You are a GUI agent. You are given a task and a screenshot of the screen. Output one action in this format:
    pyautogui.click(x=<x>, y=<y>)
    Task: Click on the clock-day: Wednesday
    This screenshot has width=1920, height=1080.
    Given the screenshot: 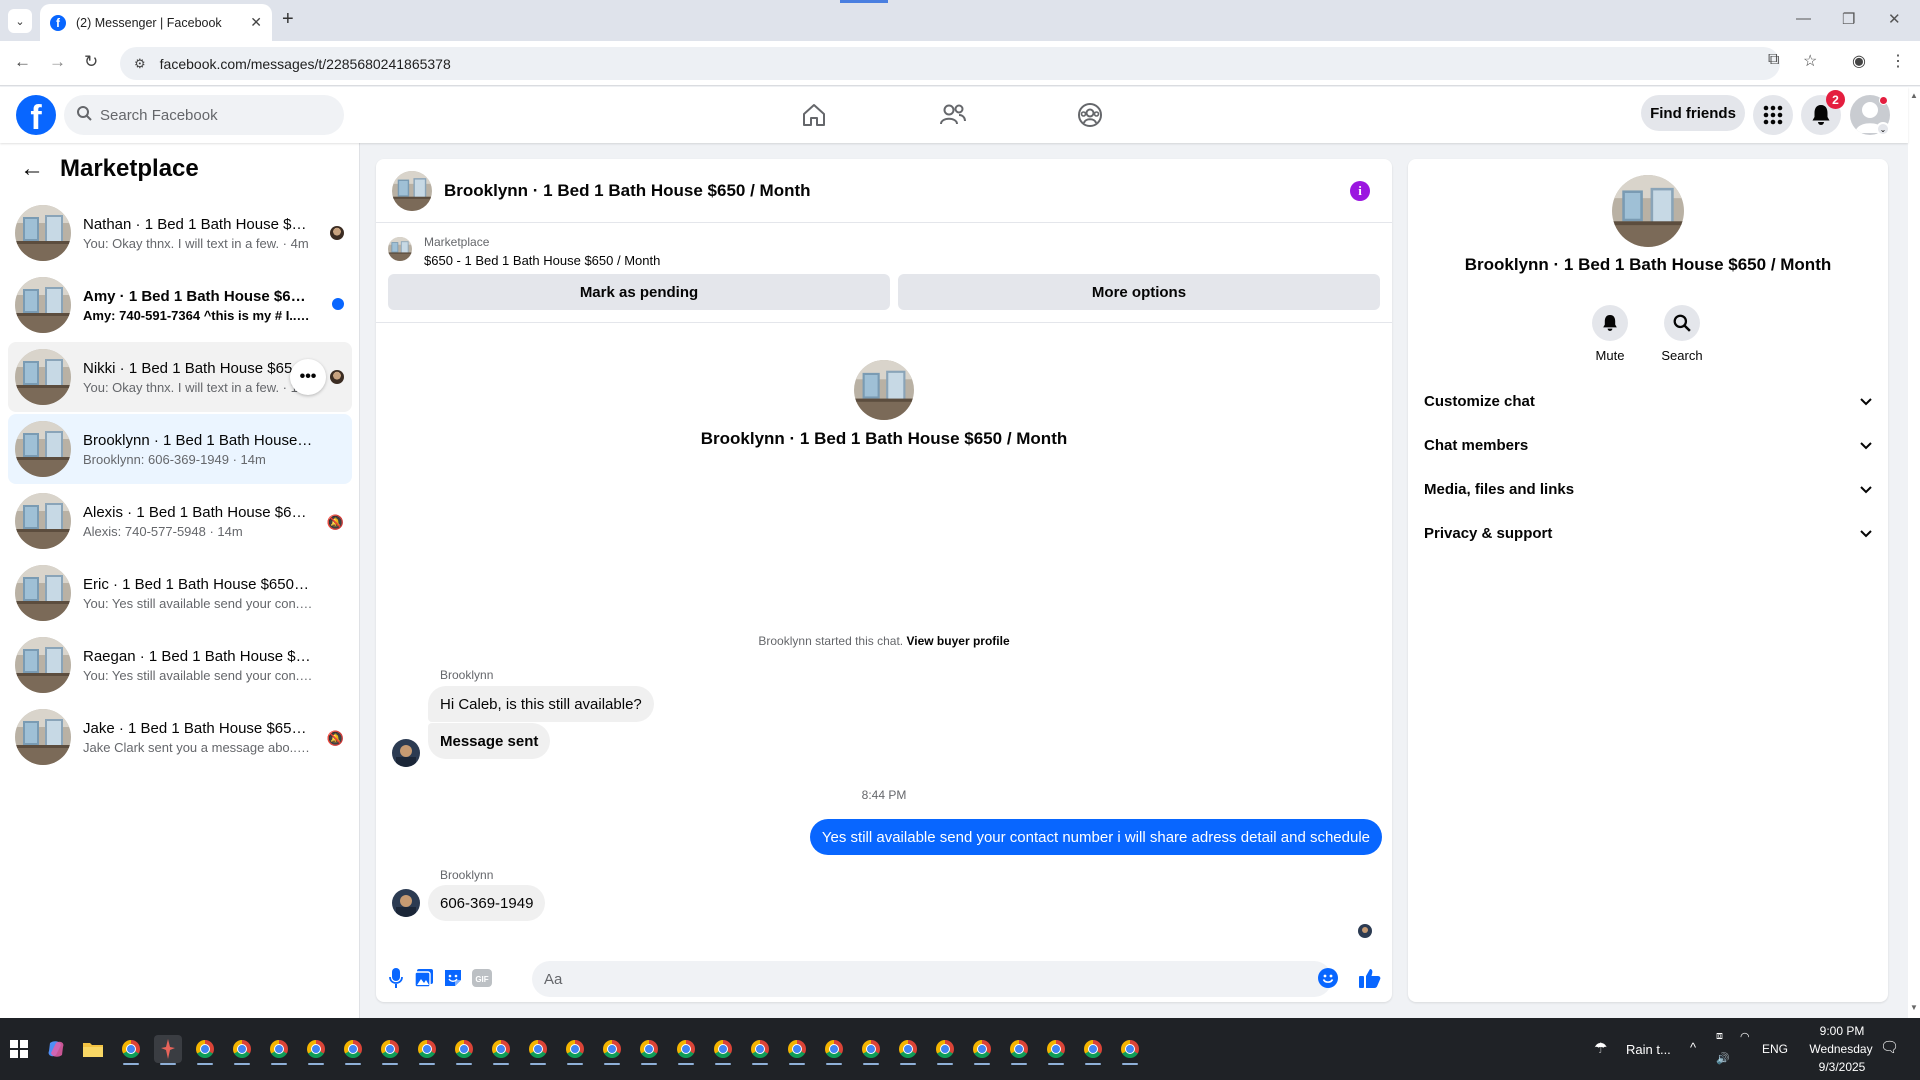 What is the action you would take?
    pyautogui.click(x=1841, y=1049)
    